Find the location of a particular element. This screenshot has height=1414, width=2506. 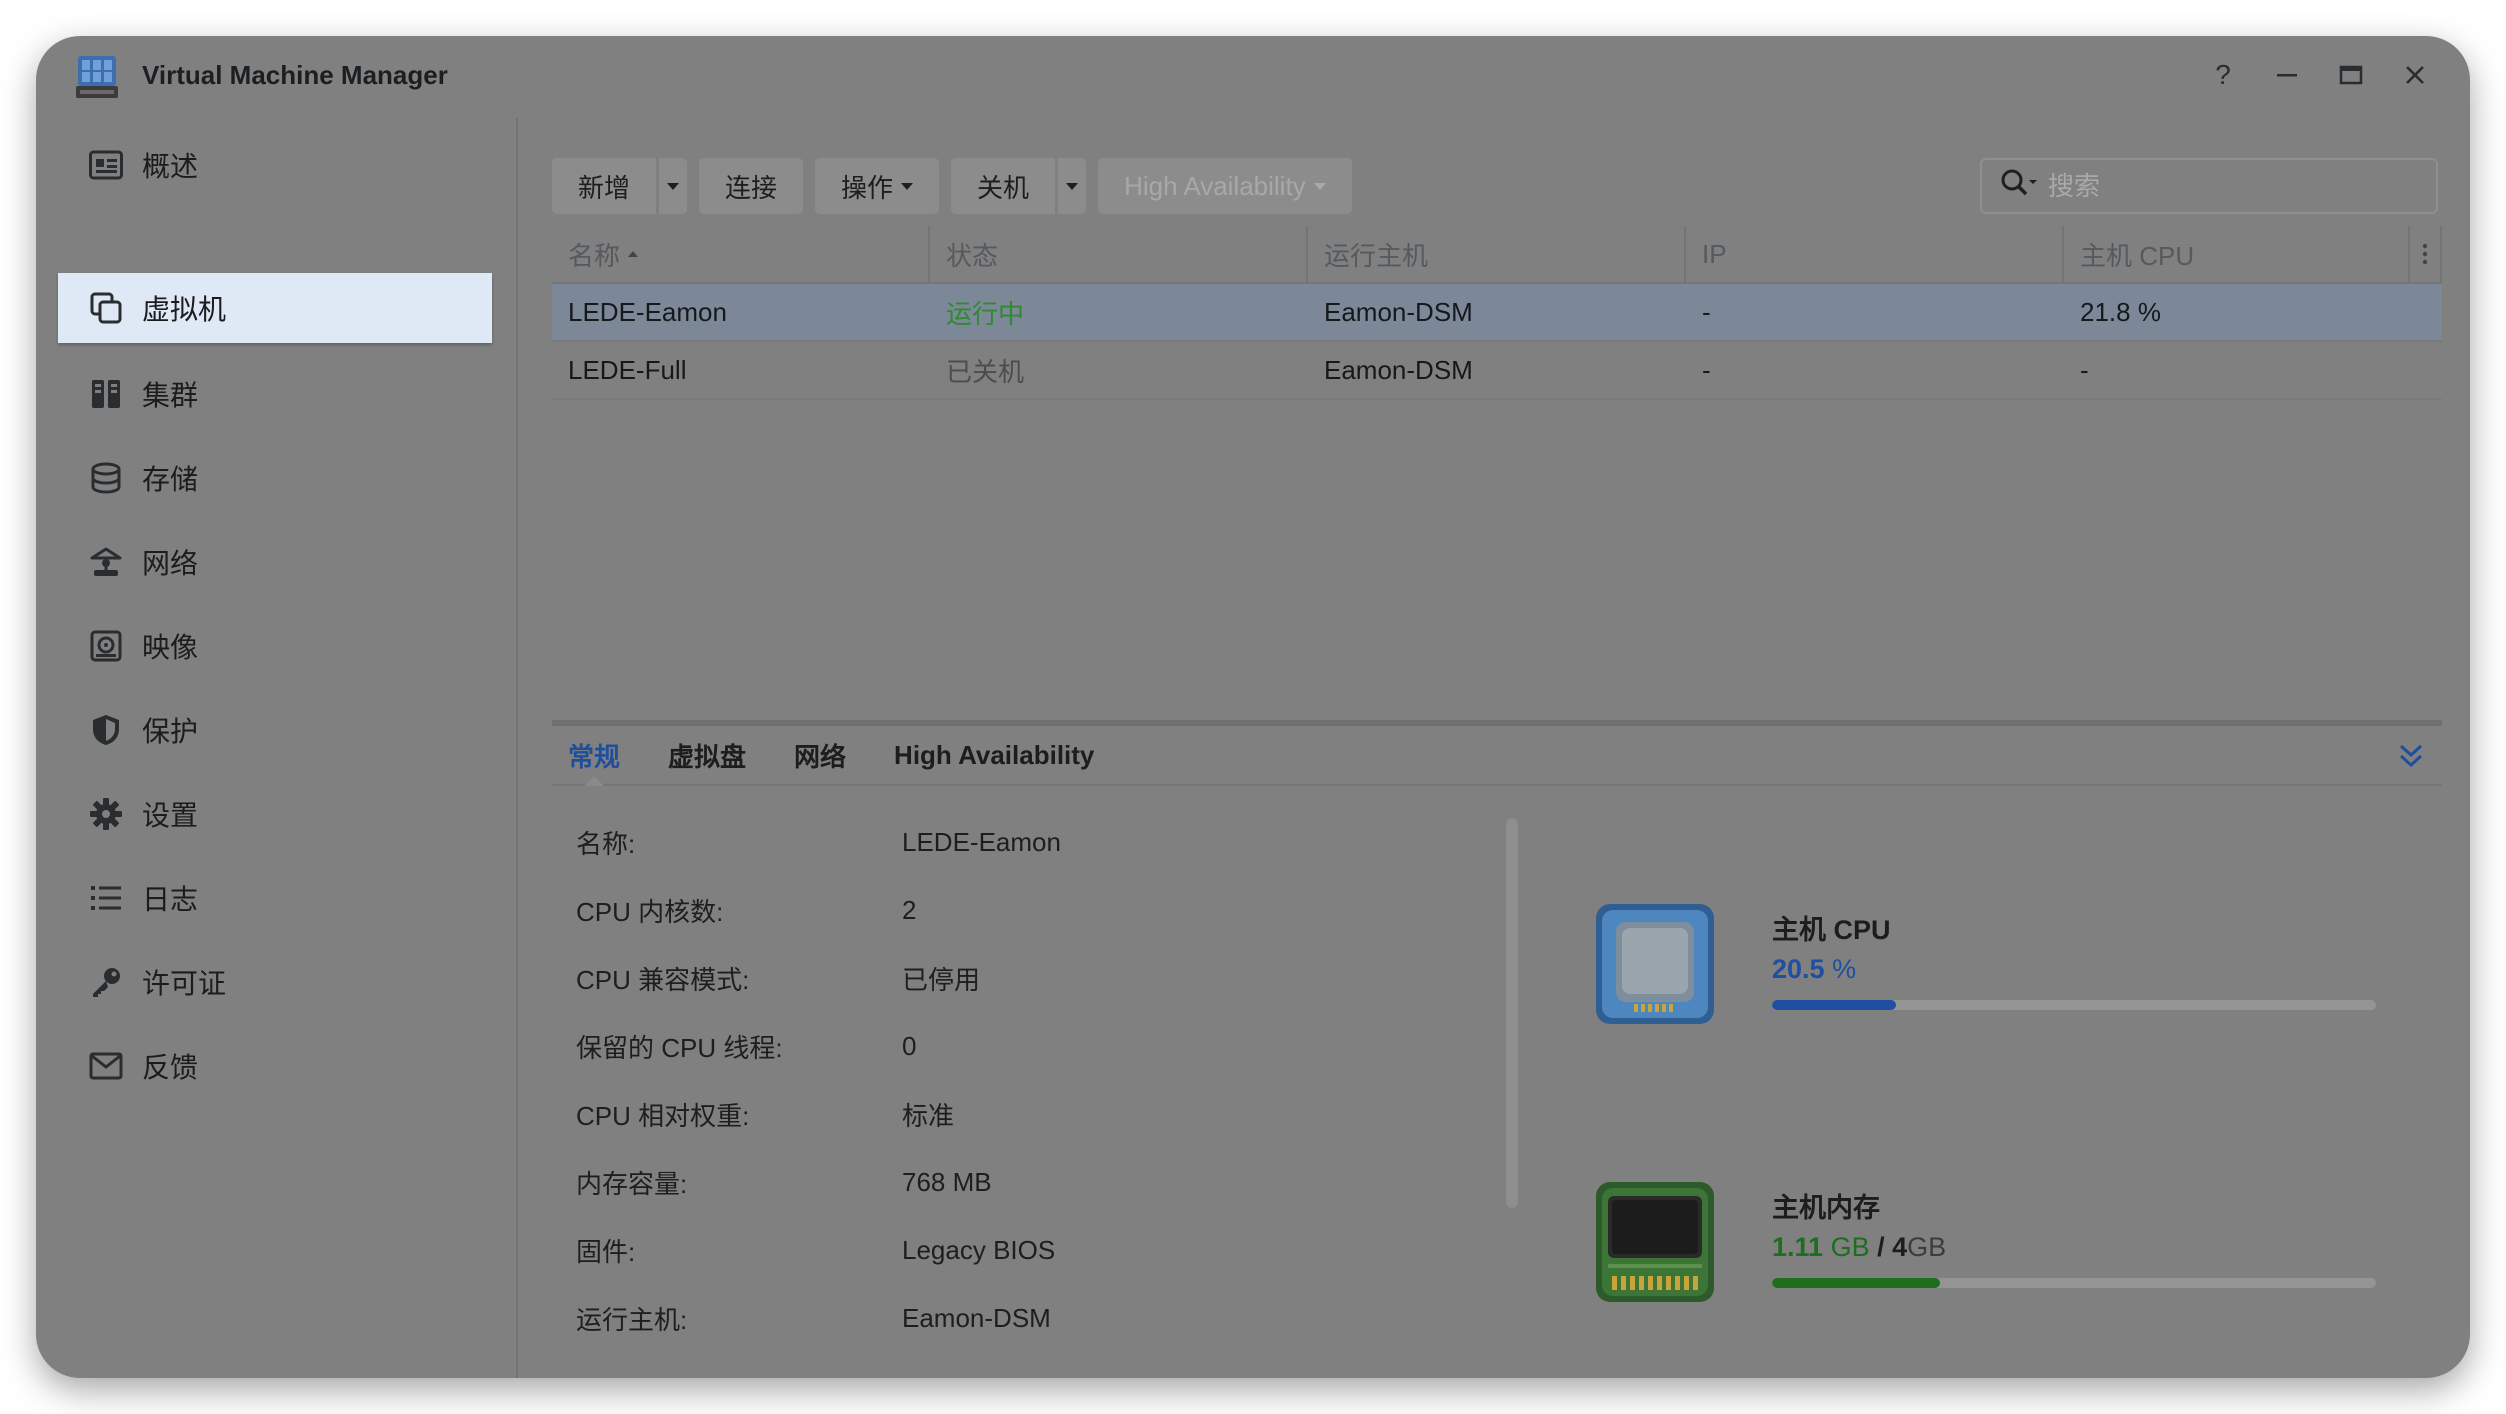

details-scrollbar is located at coordinates (1512, 1013).